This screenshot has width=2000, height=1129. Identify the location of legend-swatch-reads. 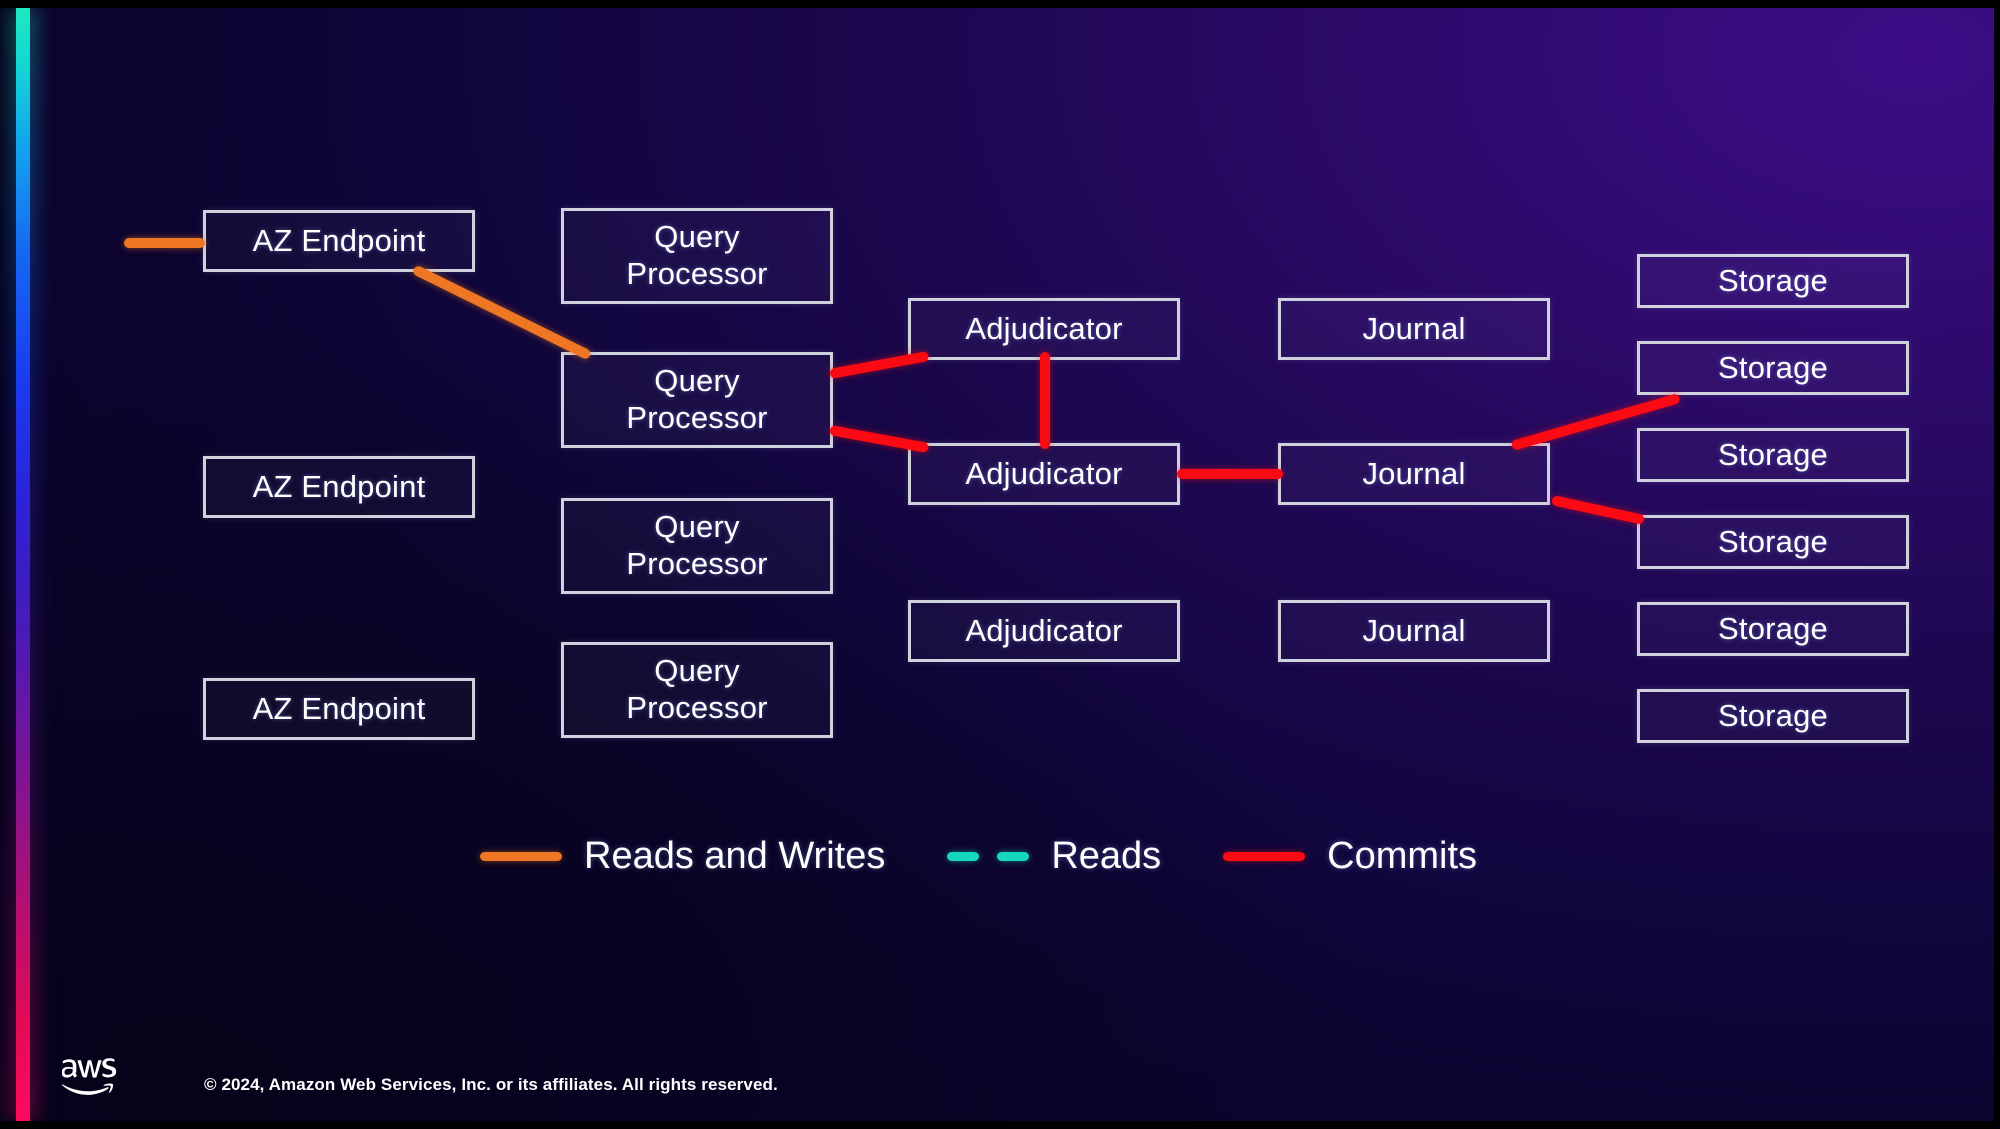
(988, 856).